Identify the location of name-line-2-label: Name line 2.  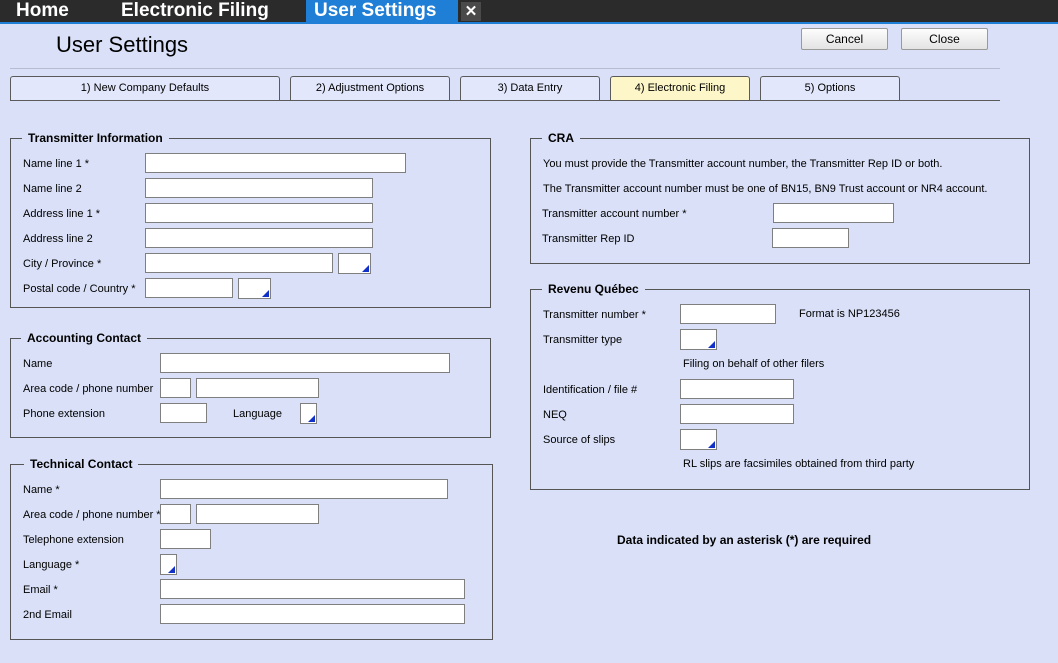
(52, 189).